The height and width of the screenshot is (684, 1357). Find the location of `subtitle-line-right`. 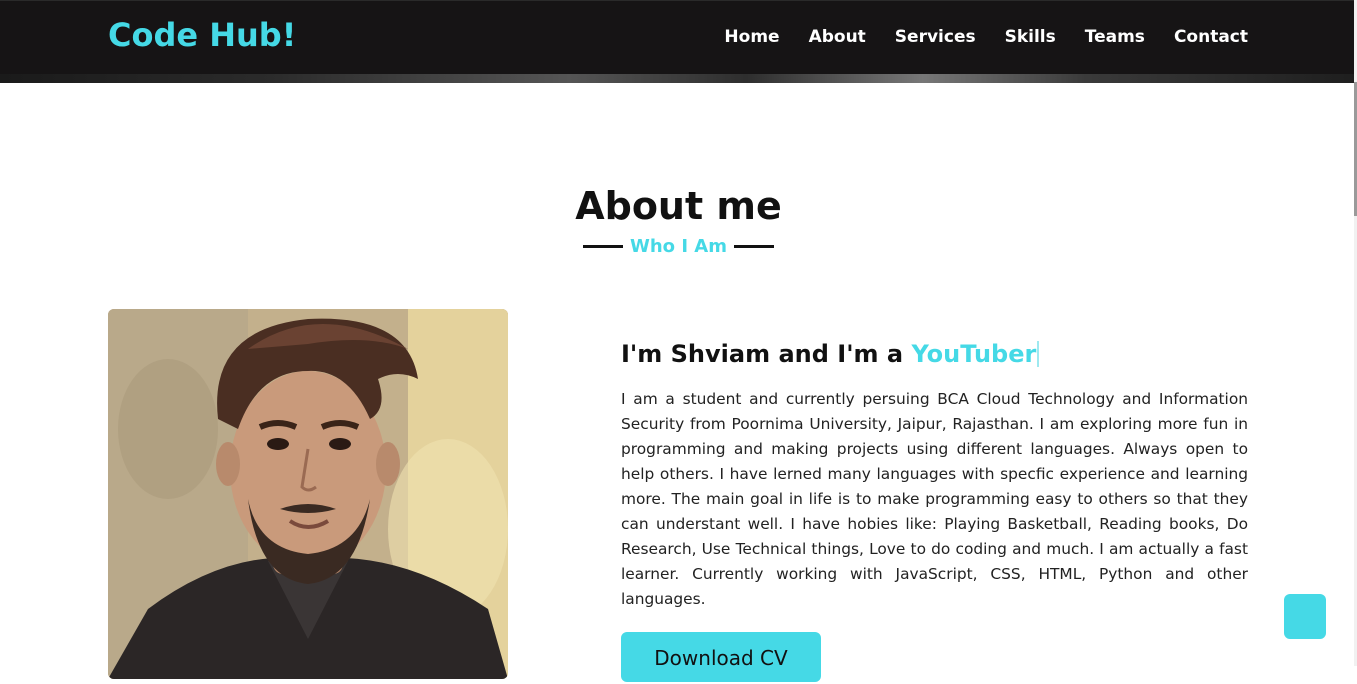

subtitle-line-right is located at coordinates (753, 246).